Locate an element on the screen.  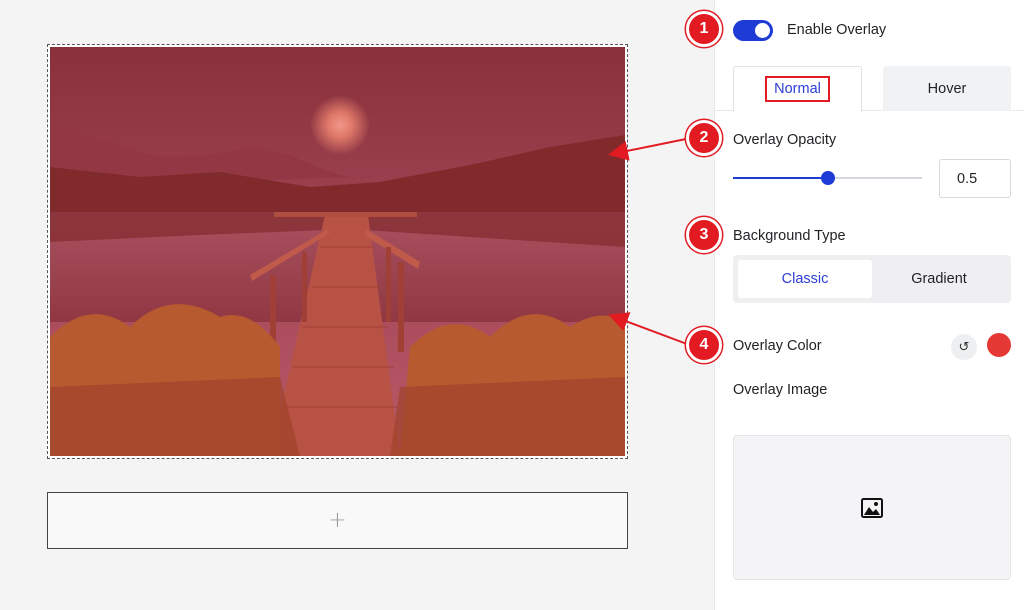
add-section-button: + is located at coordinates (337, 520).